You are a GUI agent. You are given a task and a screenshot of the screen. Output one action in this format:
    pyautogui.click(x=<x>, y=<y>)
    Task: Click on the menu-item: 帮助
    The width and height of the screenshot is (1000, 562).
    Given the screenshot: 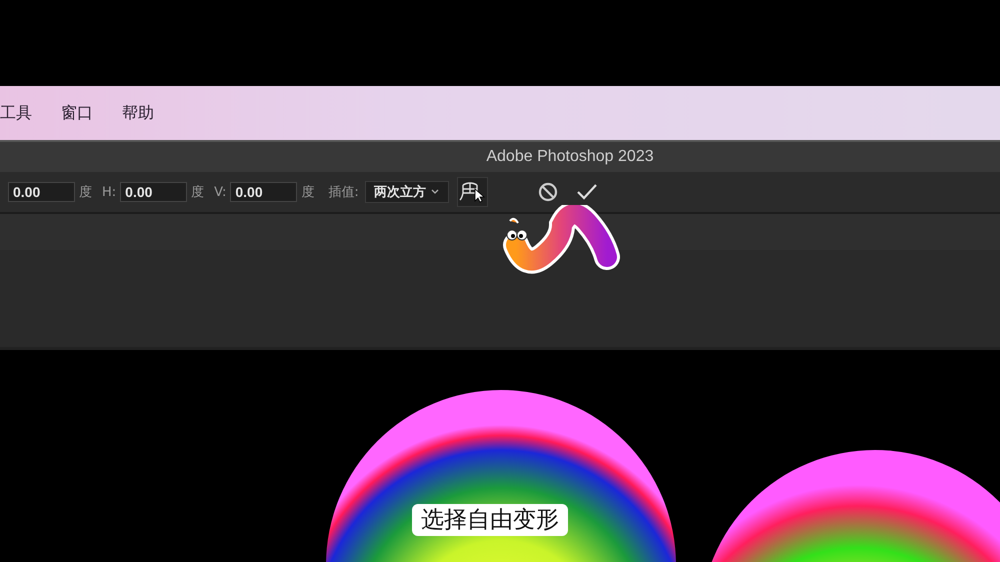 What is the action you would take?
    pyautogui.click(x=138, y=113)
    